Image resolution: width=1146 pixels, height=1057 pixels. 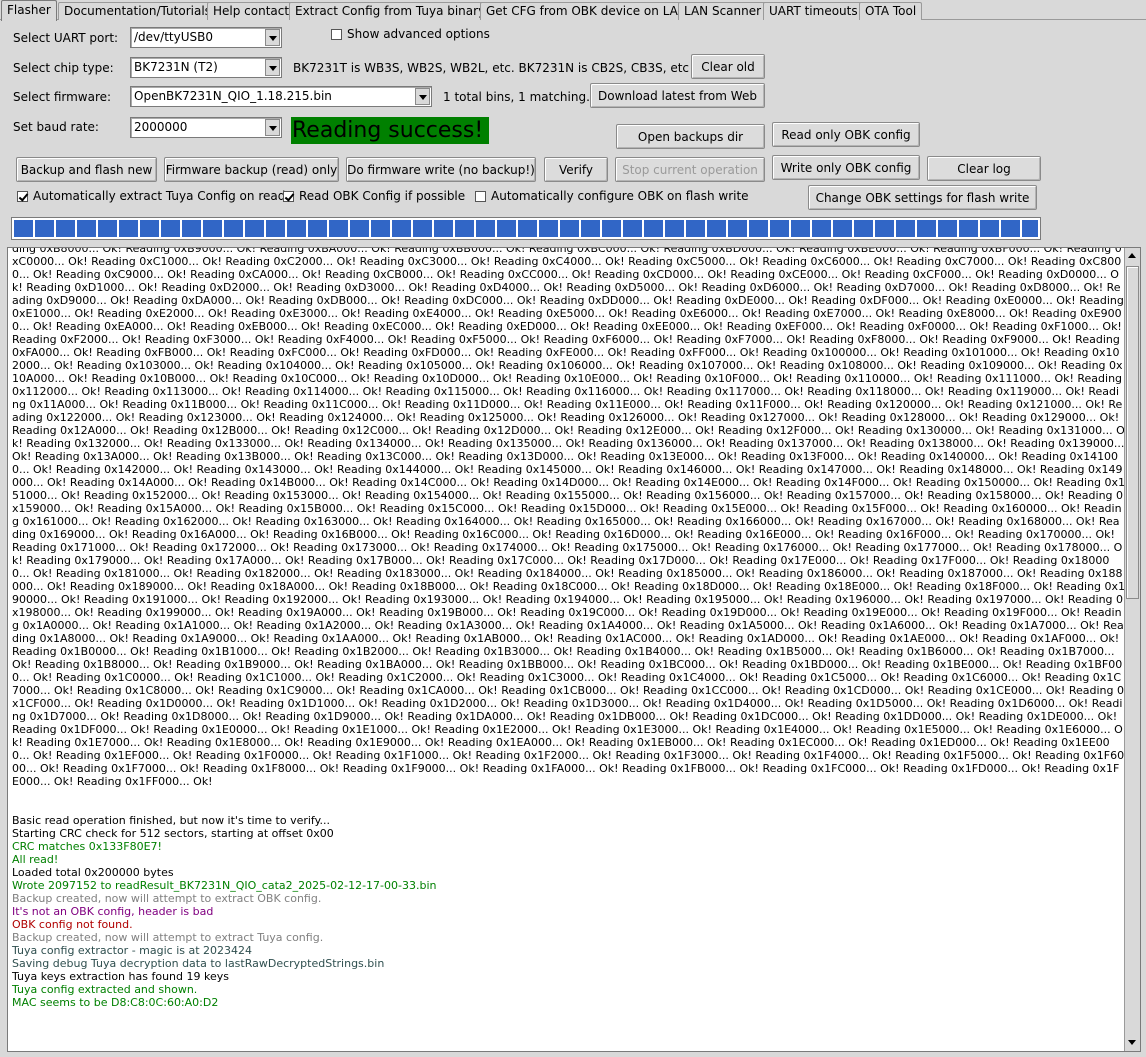 I want to click on read-obk-config-button: Read only OBK config, so click(x=846, y=134).